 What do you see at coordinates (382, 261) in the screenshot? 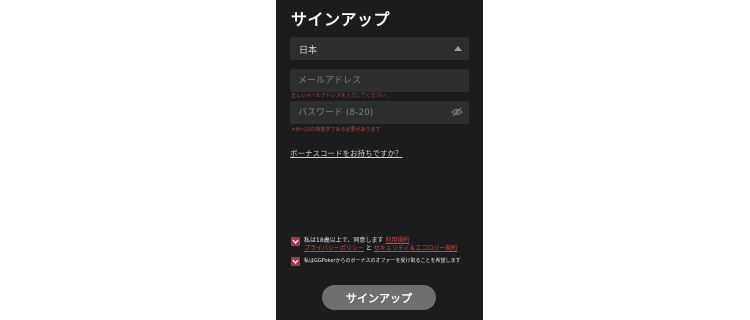
I see `bonus-offer-consent-text: 私はGGPokerからのボーナスのオファーを受け取ることを希望します` at bounding box center [382, 261].